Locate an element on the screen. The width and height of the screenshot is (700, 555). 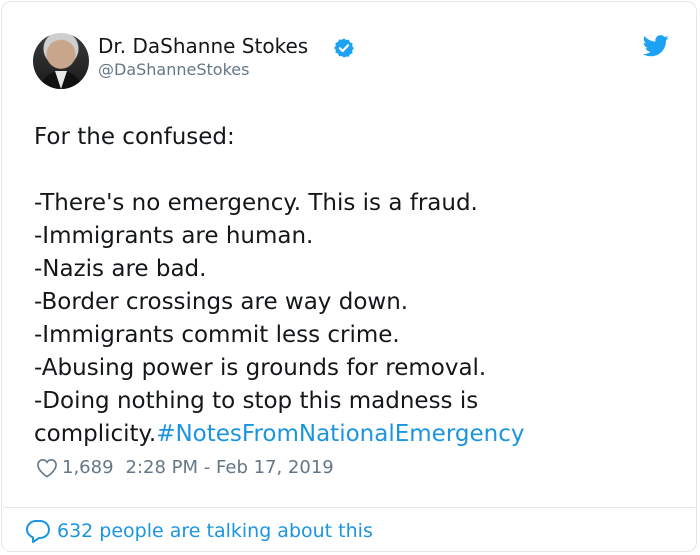
tweet-meta: 1,689 2:28 PM - Feb 17, 2019 is located at coordinates (185, 467).